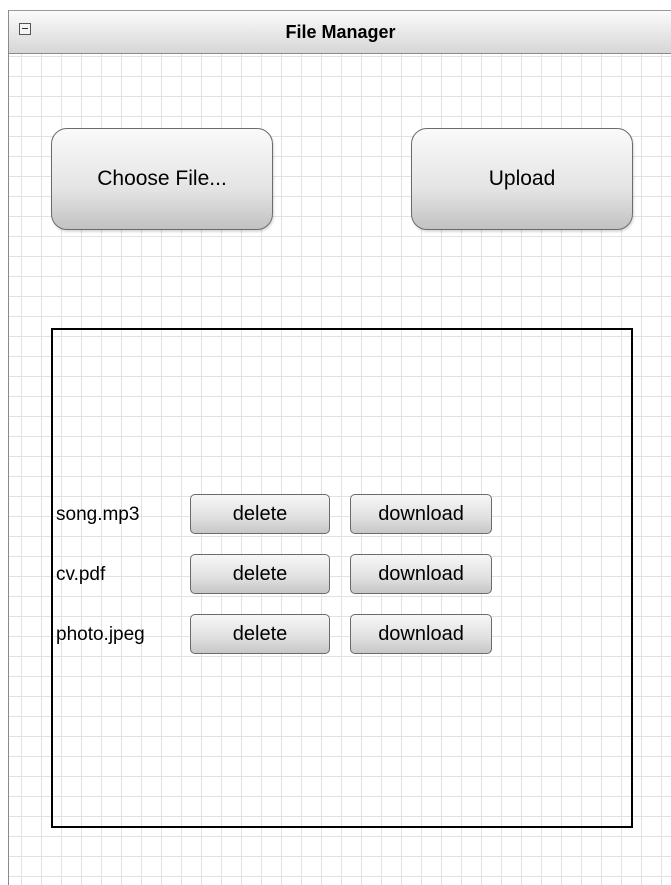 This screenshot has height=885, width=671. Describe the element at coordinates (98, 514) in the screenshot. I see `file-name: song.mp3` at that location.